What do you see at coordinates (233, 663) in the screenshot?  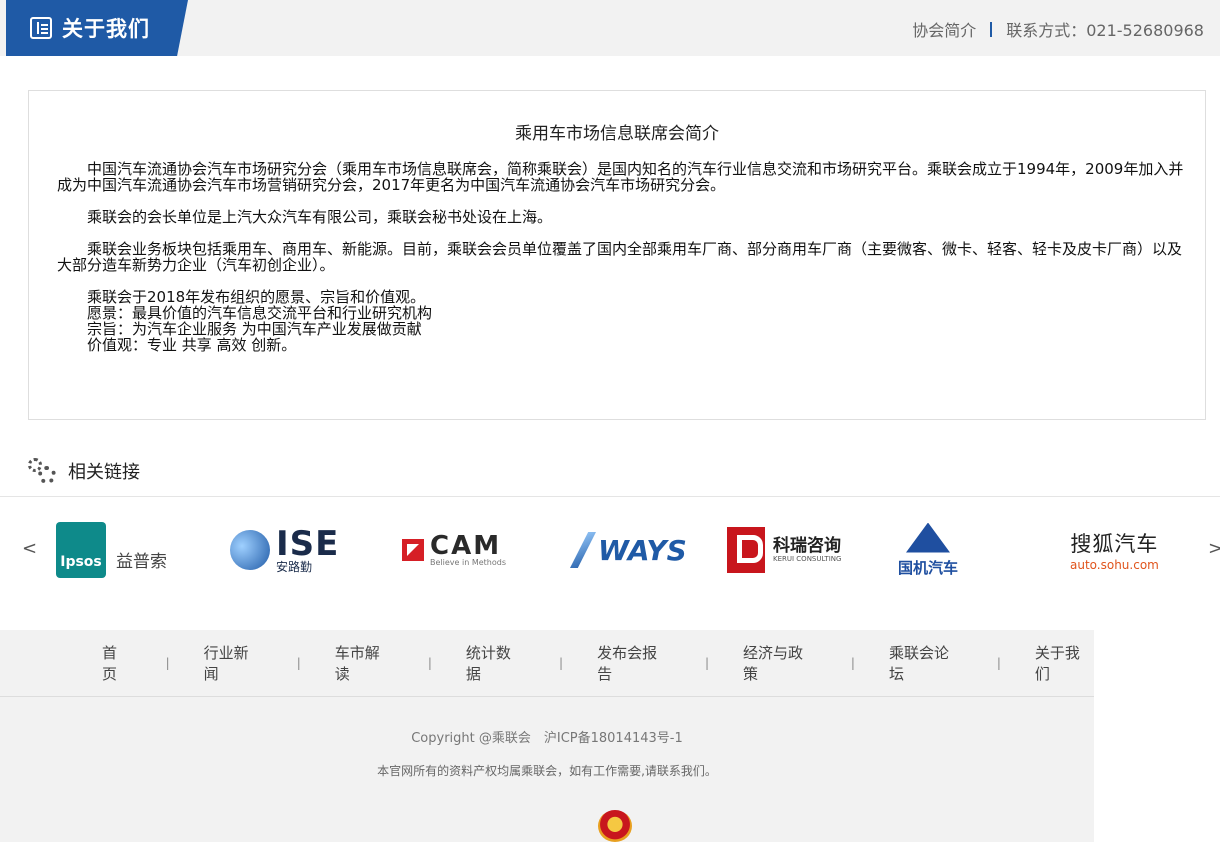 I see `footer-link-industry-news: 行业新闻` at bounding box center [233, 663].